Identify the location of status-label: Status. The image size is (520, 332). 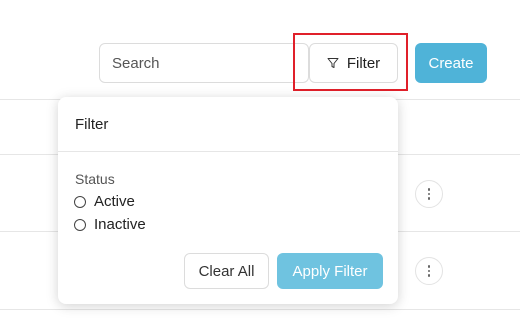
(95, 179).